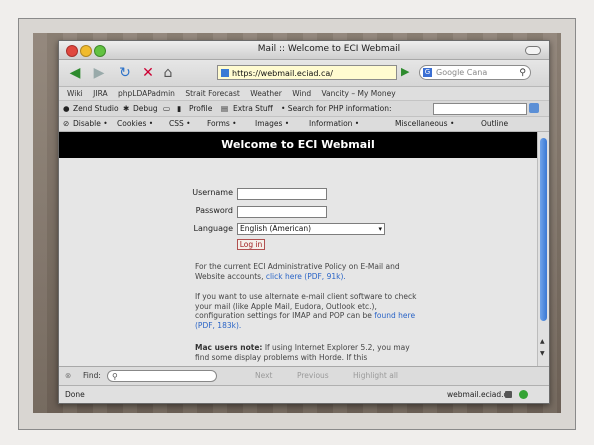 The height and width of the screenshot is (445, 594). What do you see at coordinates (66, 123) in the screenshot?
I see `disable-icon: ⊘` at bounding box center [66, 123].